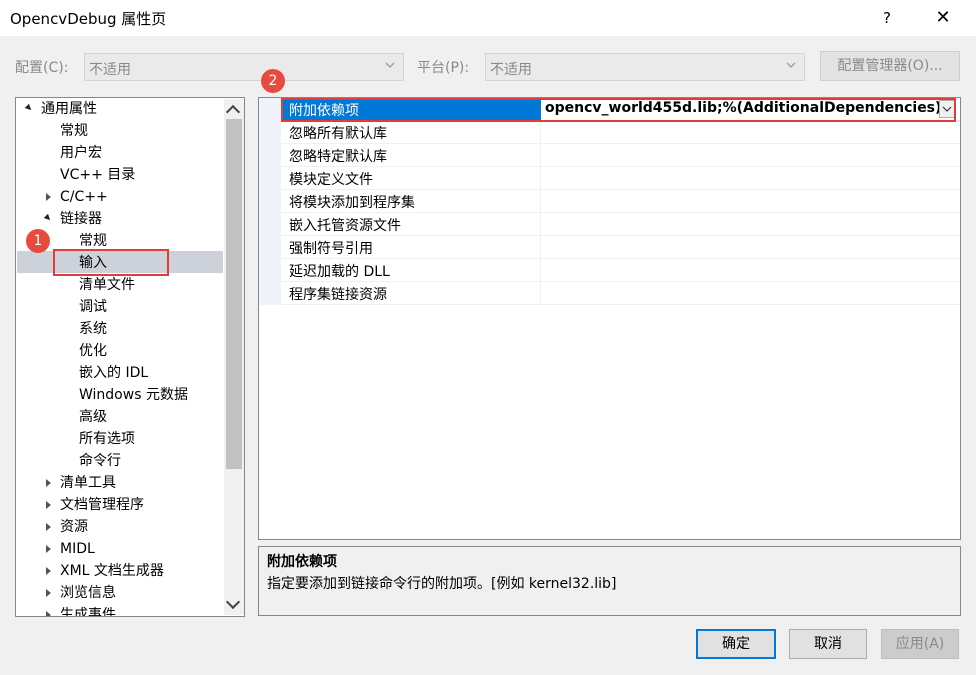 The width and height of the screenshot is (976, 675). Describe the element at coordinates (84, 197) in the screenshot. I see `tree-item-cpp: C/C++` at that location.